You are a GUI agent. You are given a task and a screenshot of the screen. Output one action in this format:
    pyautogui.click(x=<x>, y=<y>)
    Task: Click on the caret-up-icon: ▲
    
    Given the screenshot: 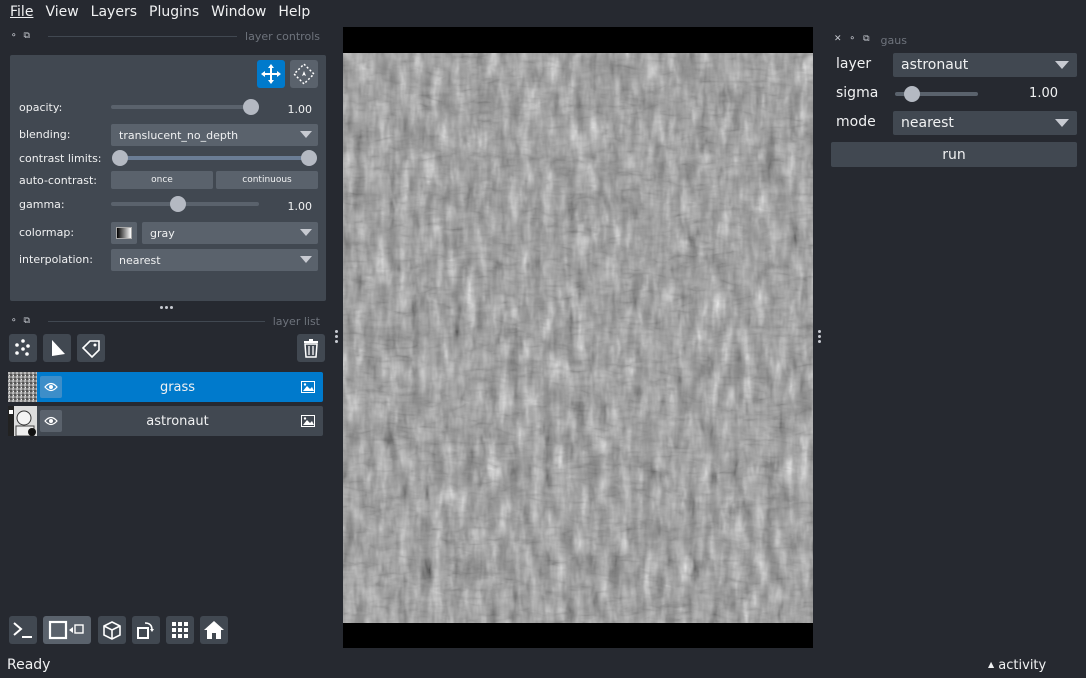 What is the action you would take?
    pyautogui.click(x=991, y=664)
    